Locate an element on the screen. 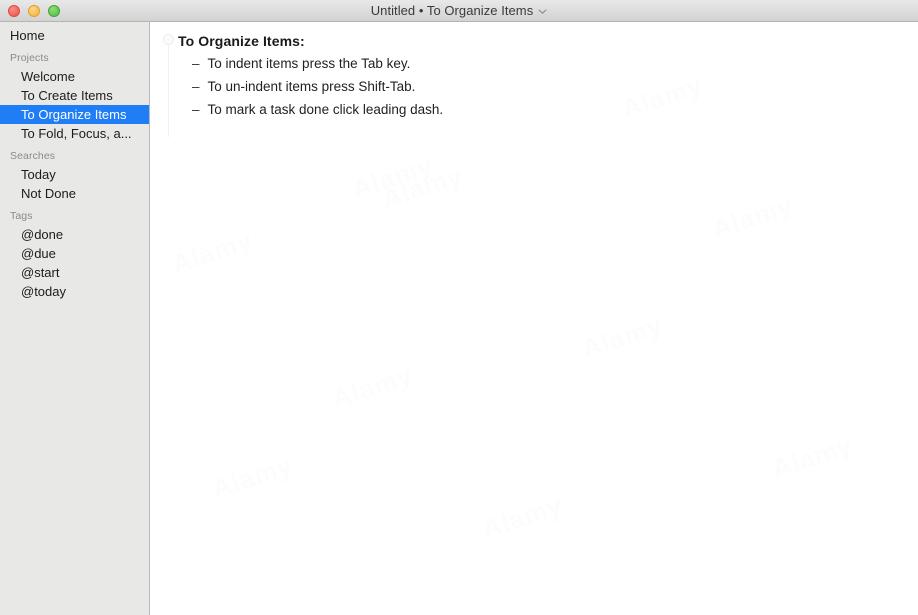 The height and width of the screenshot is (615, 918). window-controls is located at coordinates (34, 10).